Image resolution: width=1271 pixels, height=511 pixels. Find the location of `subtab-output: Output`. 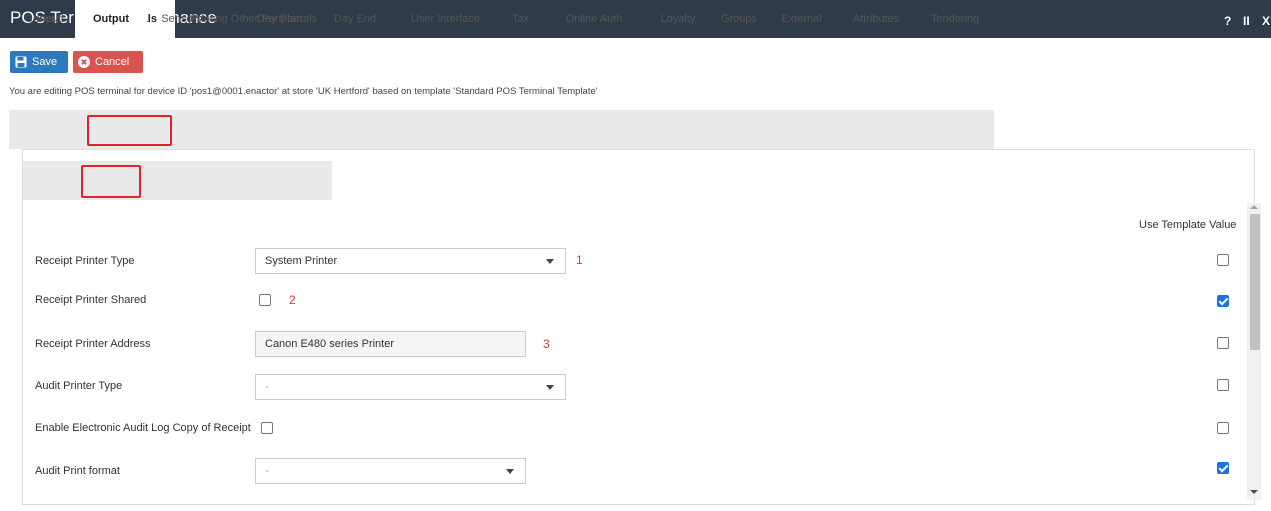

subtab-output: Output is located at coordinates (111, 19).